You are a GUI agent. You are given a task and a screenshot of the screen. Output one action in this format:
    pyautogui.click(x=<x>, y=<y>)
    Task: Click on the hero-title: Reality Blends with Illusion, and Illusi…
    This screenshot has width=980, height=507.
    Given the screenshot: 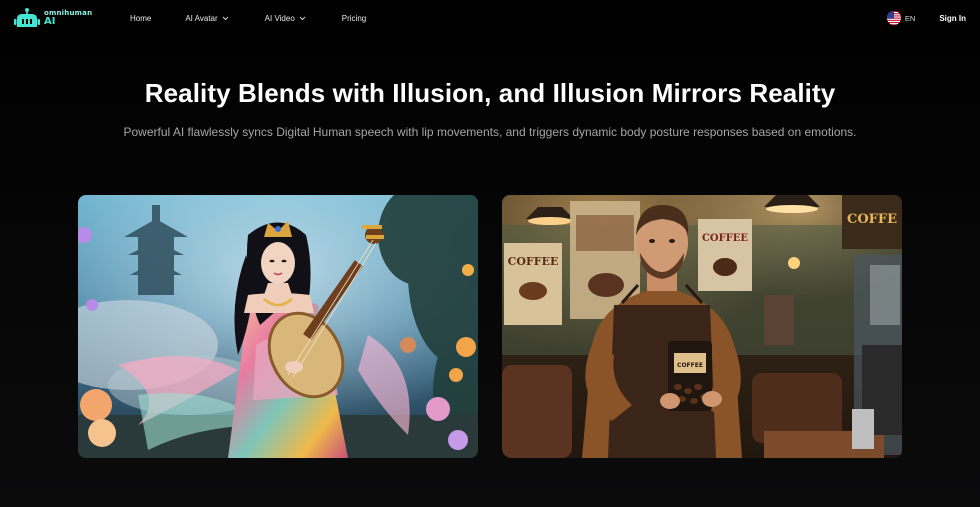 What is the action you would take?
    pyautogui.click(x=490, y=93)
    